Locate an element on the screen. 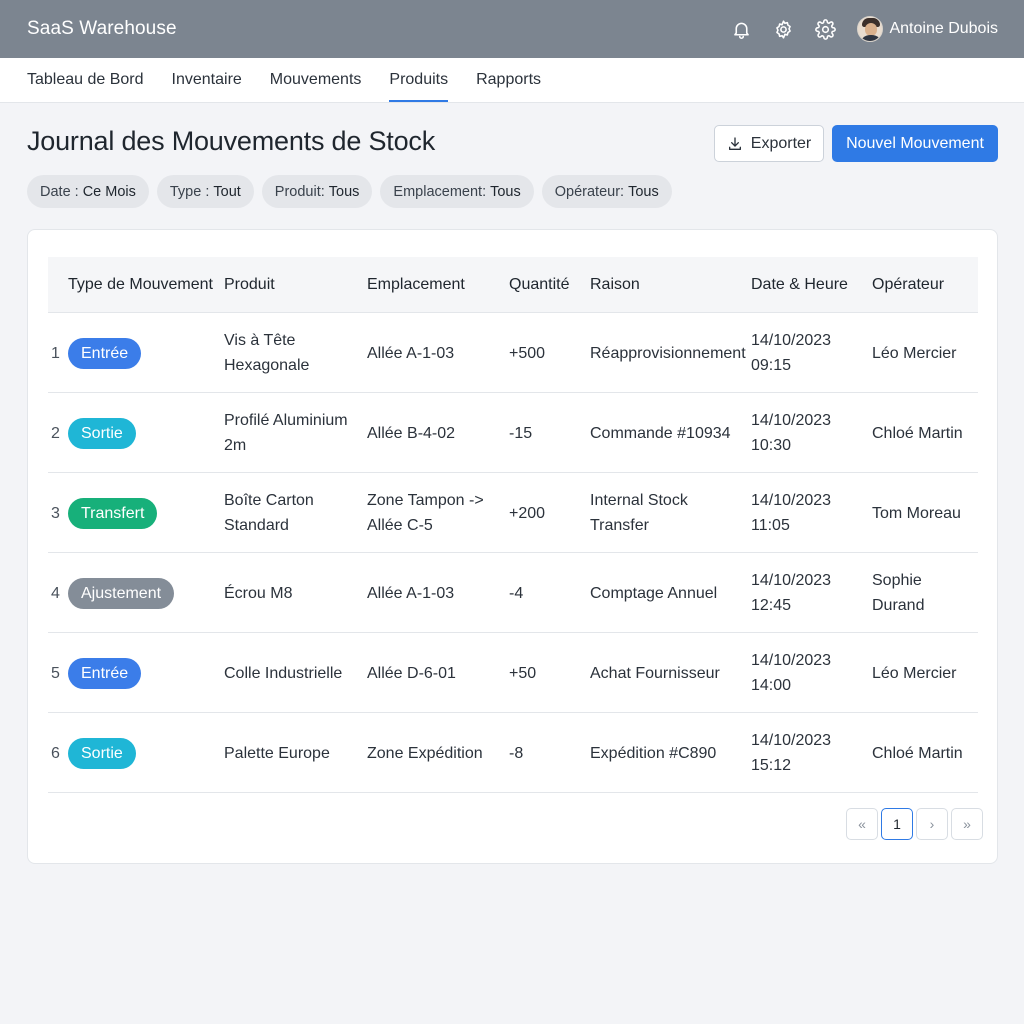 This screenshot has width=1024, height=1024. time-text: 14:00 is located at coordinates (771, 685).